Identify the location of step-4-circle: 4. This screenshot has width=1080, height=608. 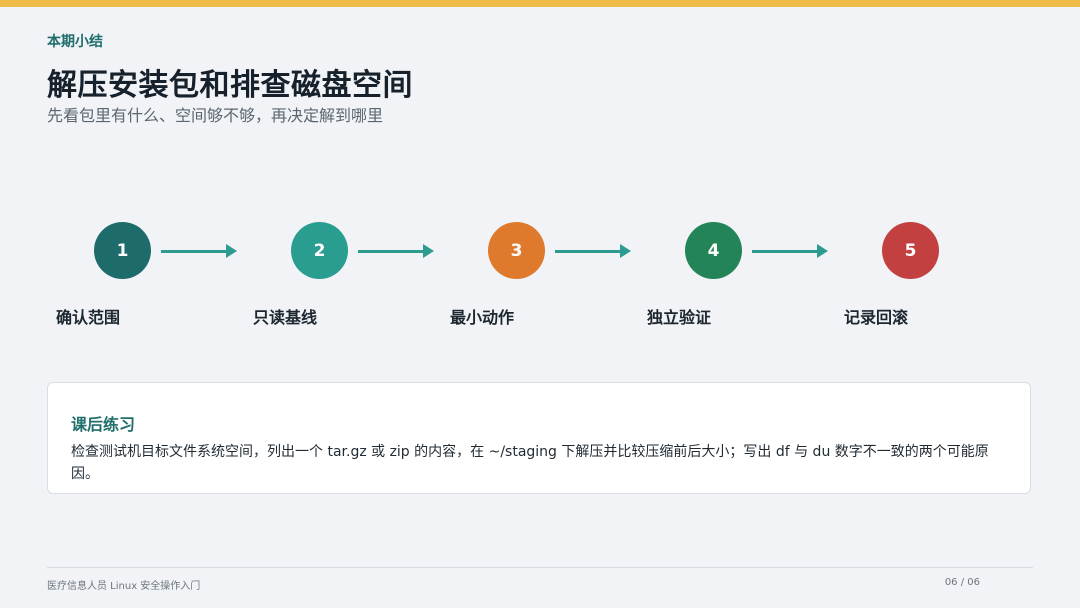
(713, 250).